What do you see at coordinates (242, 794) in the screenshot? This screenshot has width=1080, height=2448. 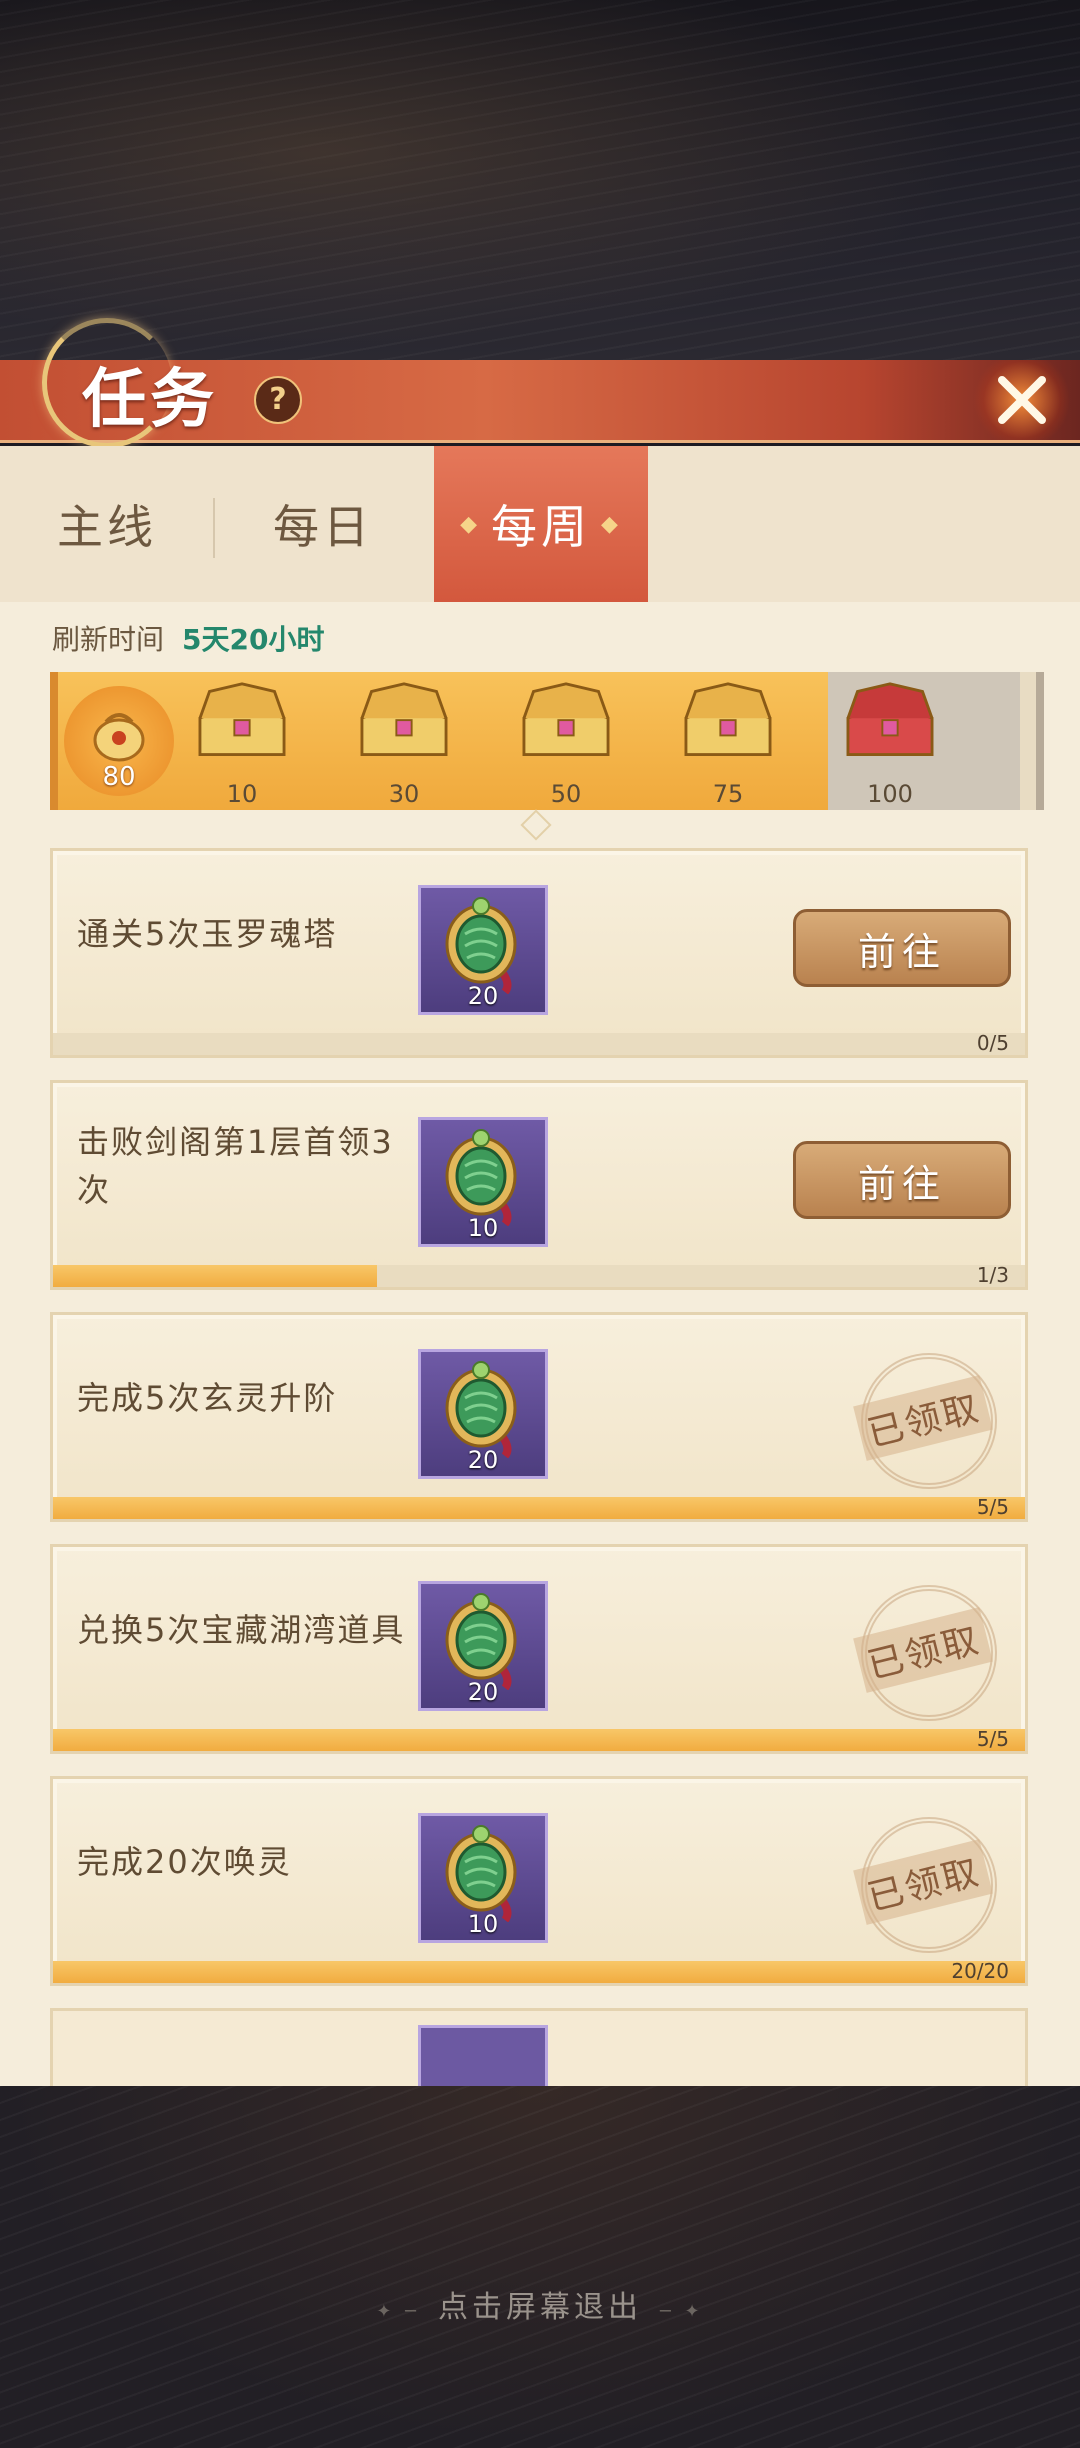 I see `milestone-label: 10` at bounding box center [242, 794].